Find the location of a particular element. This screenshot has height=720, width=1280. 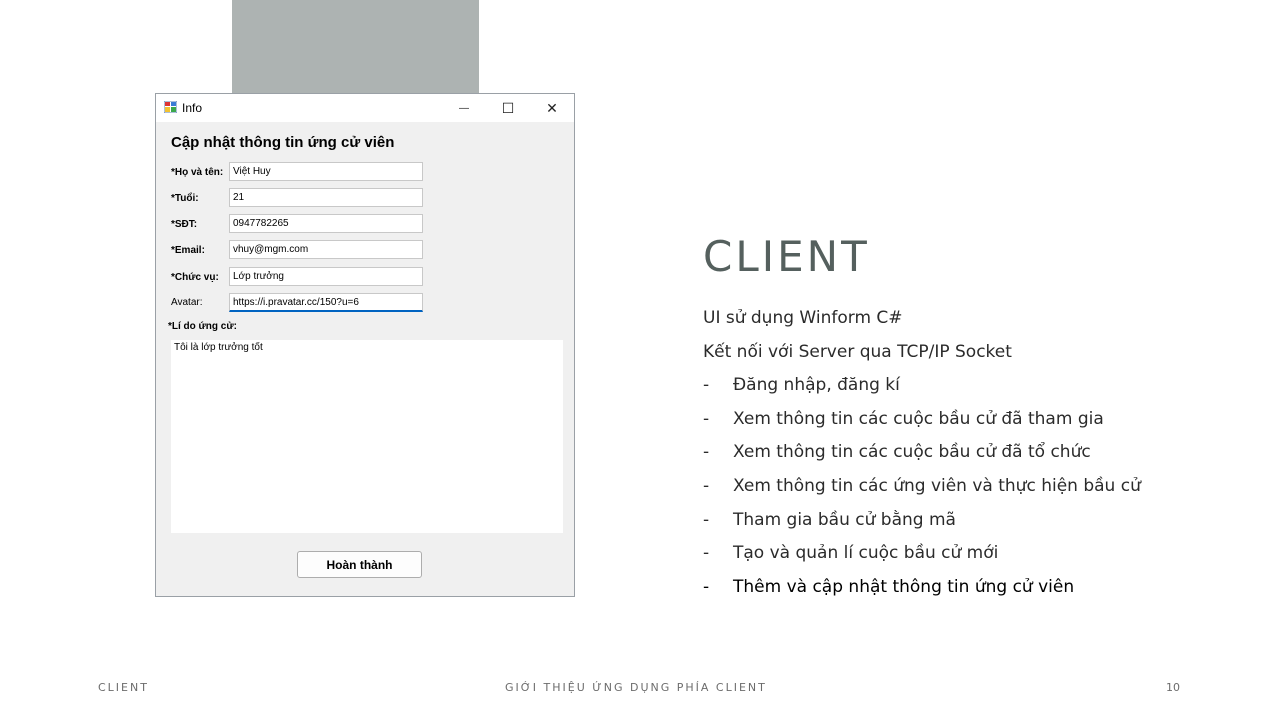

bullet-text: Tham gia bầu cử bằng mã is located at coordinates (844, 519).